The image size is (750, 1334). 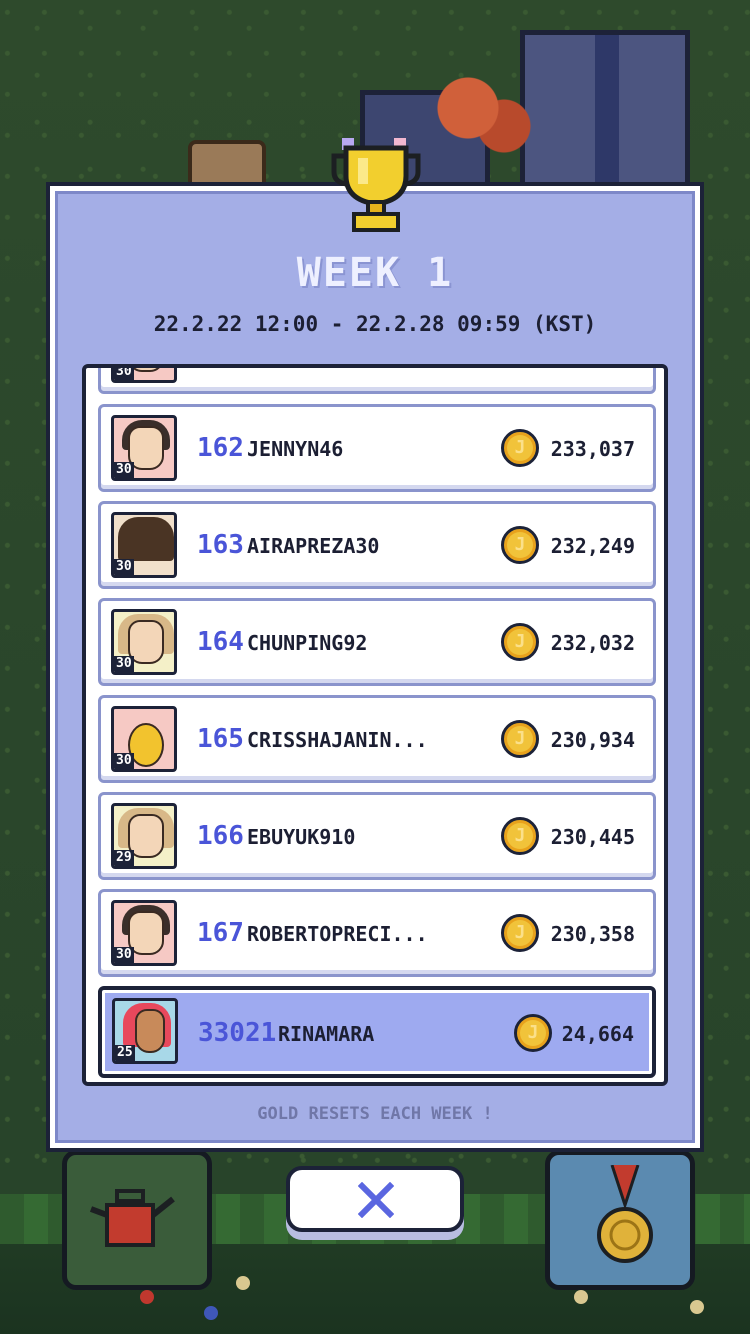 I want to click on flower-bouquet-decoration, so click(x=480, y=120).